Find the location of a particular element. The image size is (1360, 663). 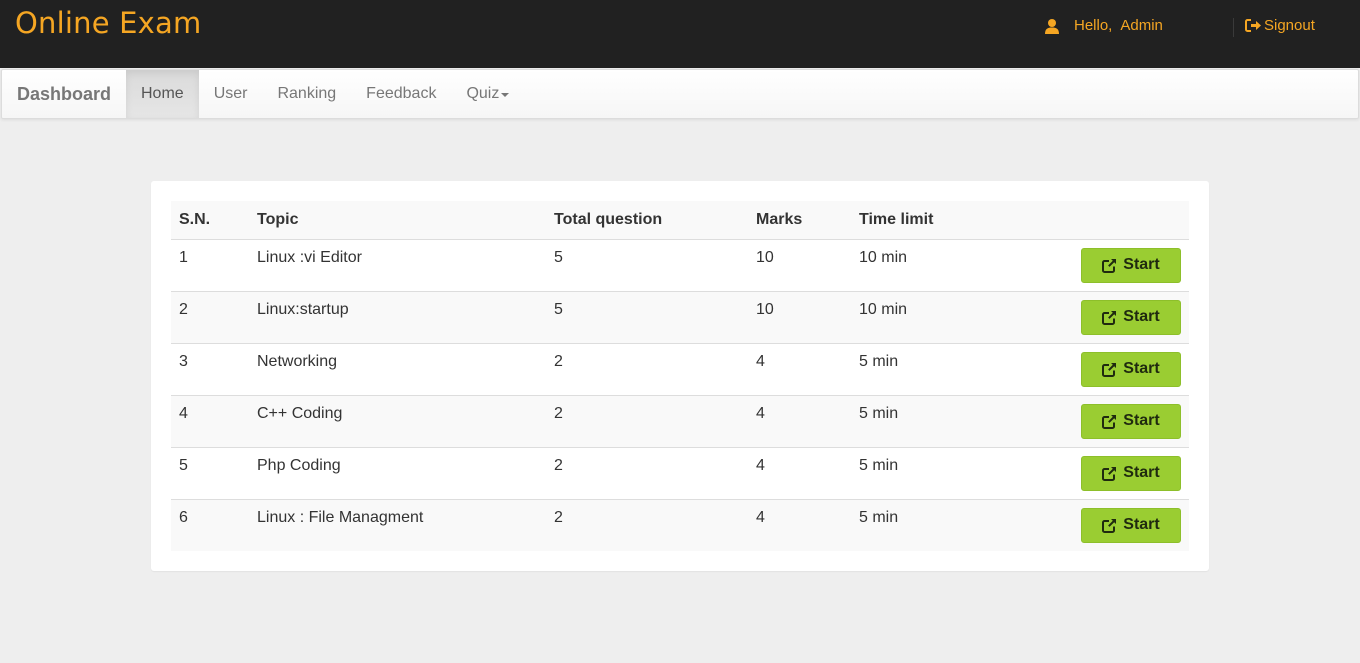

app-logo: Online Exam is located at coordinates (108, 23).